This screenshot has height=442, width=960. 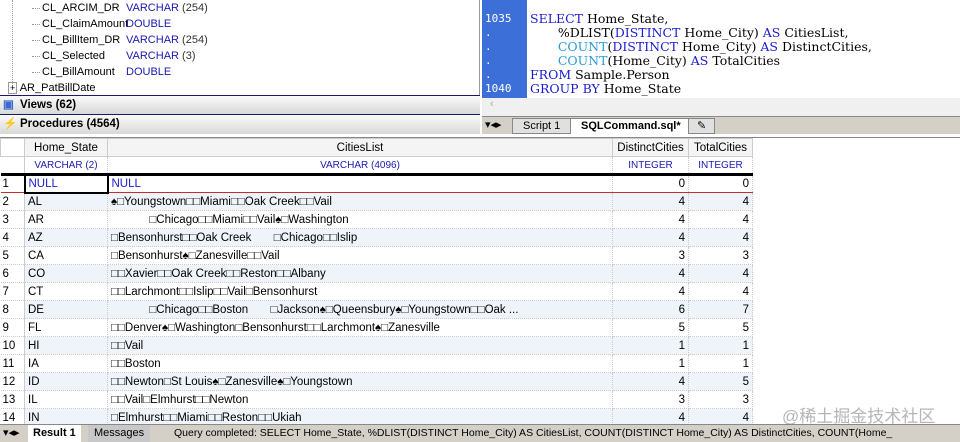 I want to click on tree-column-item: CL_BillItem_DR VARCHAR (254), so click(x=240, y=40).